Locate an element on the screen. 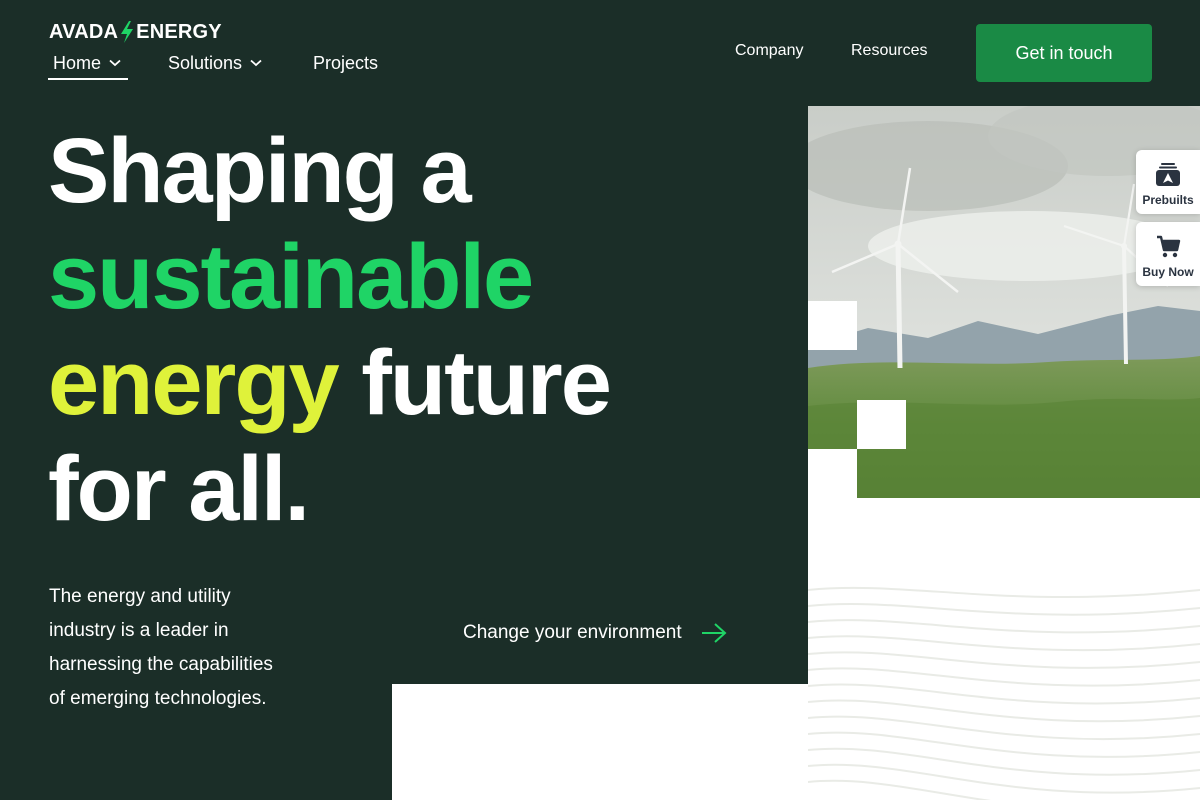  change-environment-label: Change your environment is located at coordinates (572, 632).